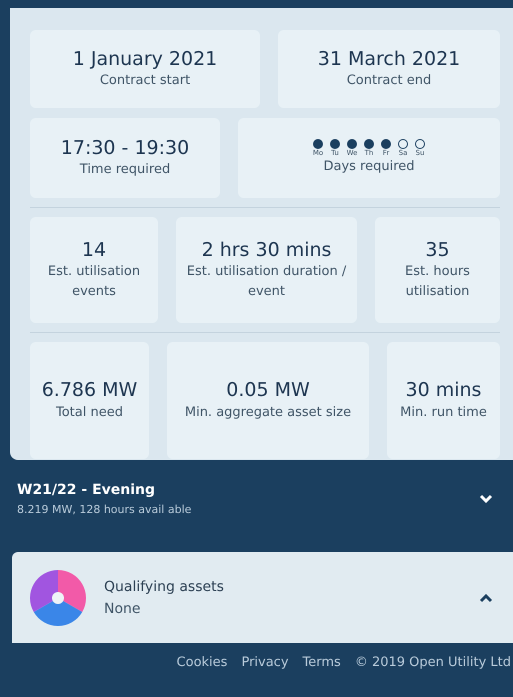  Describe the element at coordinates (389, 81) in the screenshot. I see `card-label: Contract end` at that location.